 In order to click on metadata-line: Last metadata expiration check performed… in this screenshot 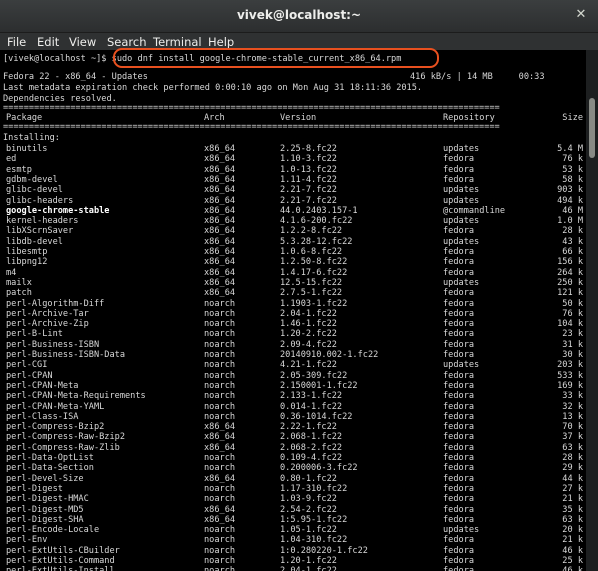, I will do `click(213, 88)`.